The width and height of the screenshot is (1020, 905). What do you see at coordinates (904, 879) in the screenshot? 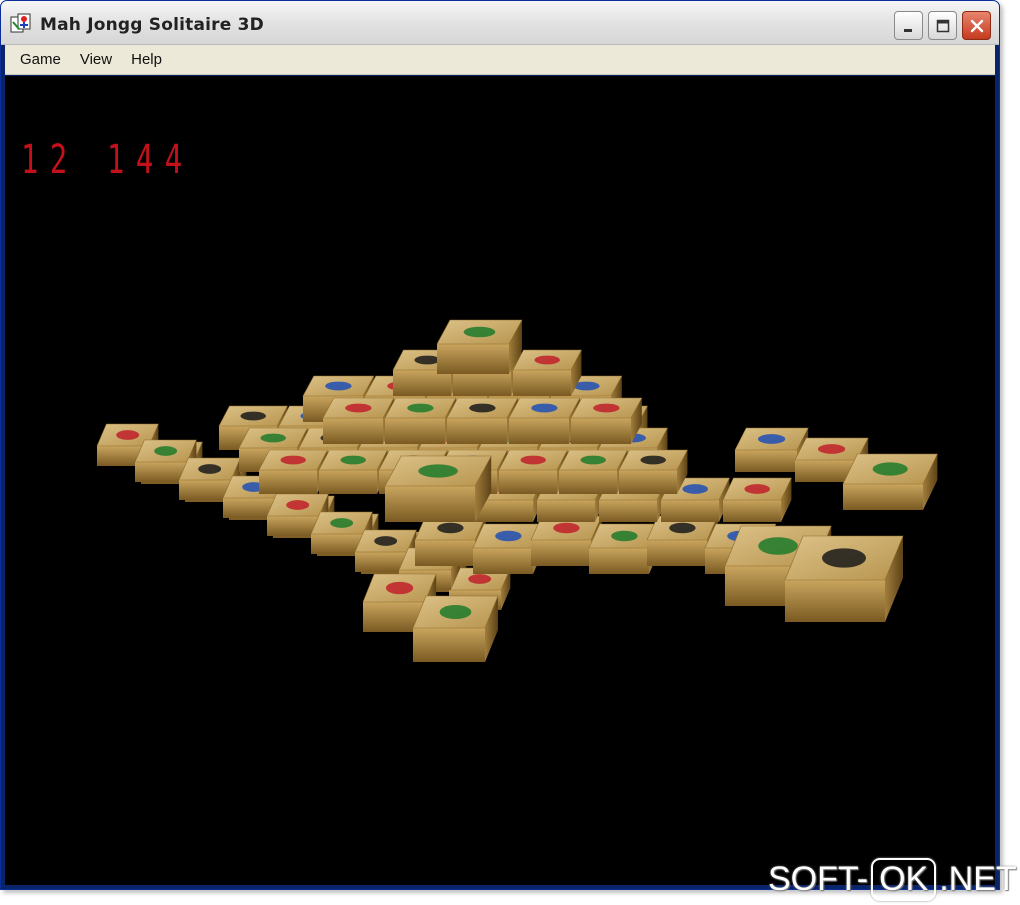
I see `watermark-box: OK` at bounding box center [904, 879].